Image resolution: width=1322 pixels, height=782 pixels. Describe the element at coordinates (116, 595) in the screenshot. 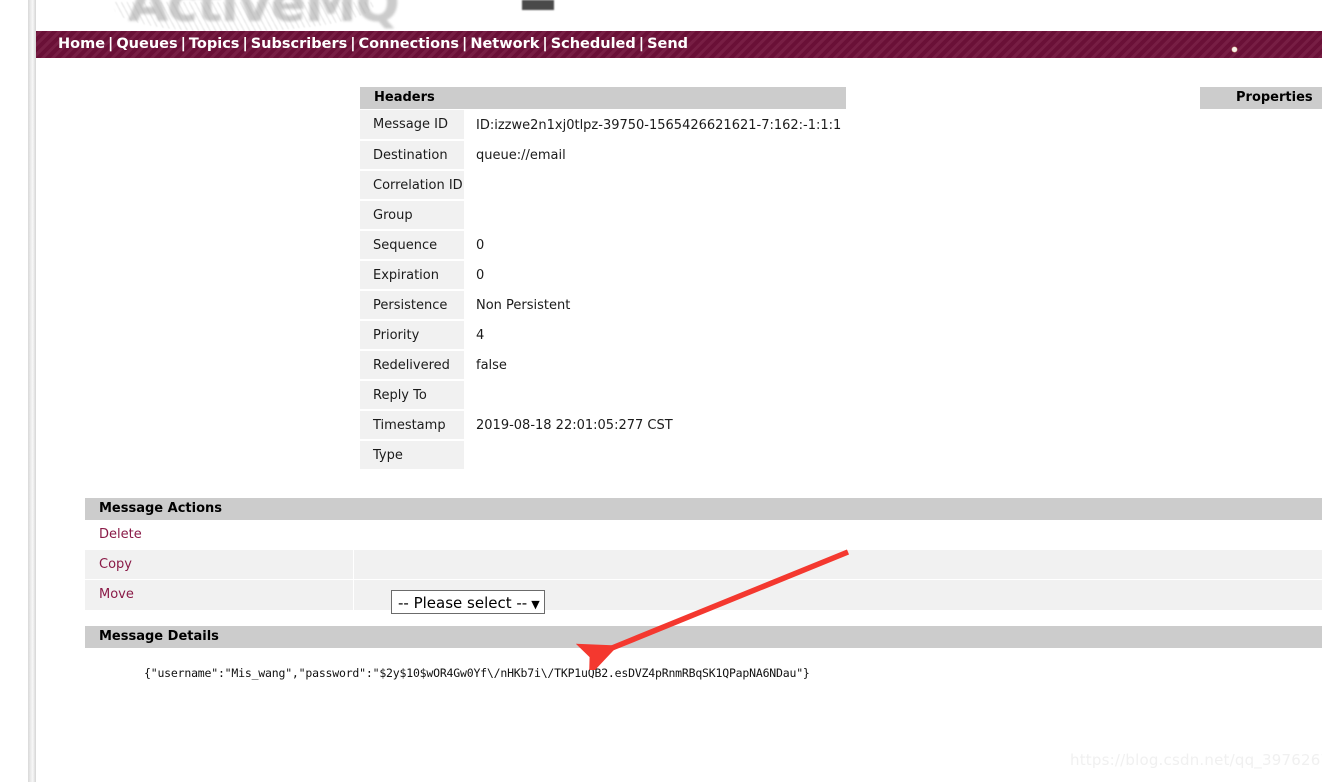

I see `move-link: Move` at that location.